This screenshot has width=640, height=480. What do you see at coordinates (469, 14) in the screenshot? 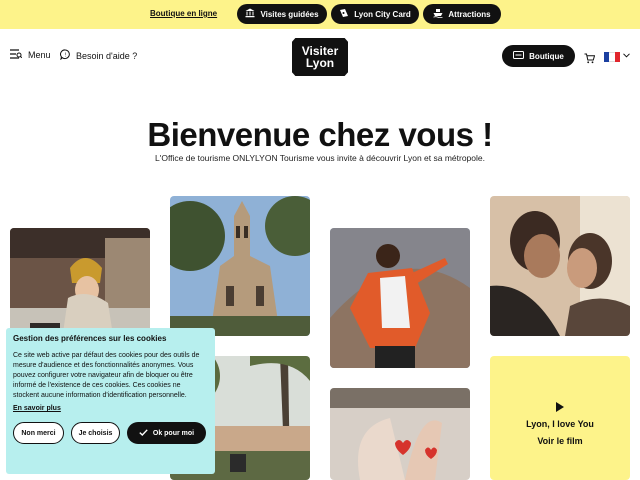
I see `attractions-label: Attractions` at bounding box center [469, 14].